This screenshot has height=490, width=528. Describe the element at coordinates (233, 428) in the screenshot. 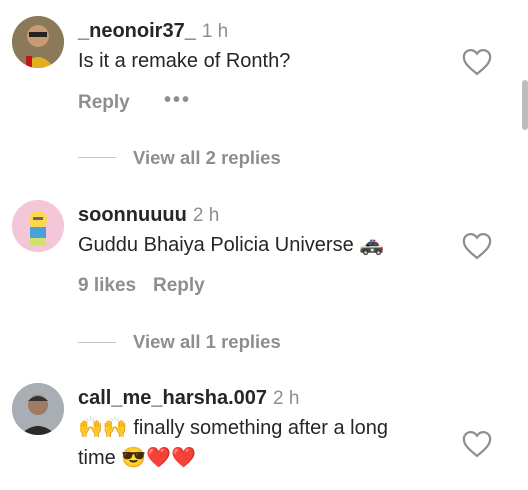

I see `comment-text-line-1: 🙌🙌 finally something after a long` at that location.